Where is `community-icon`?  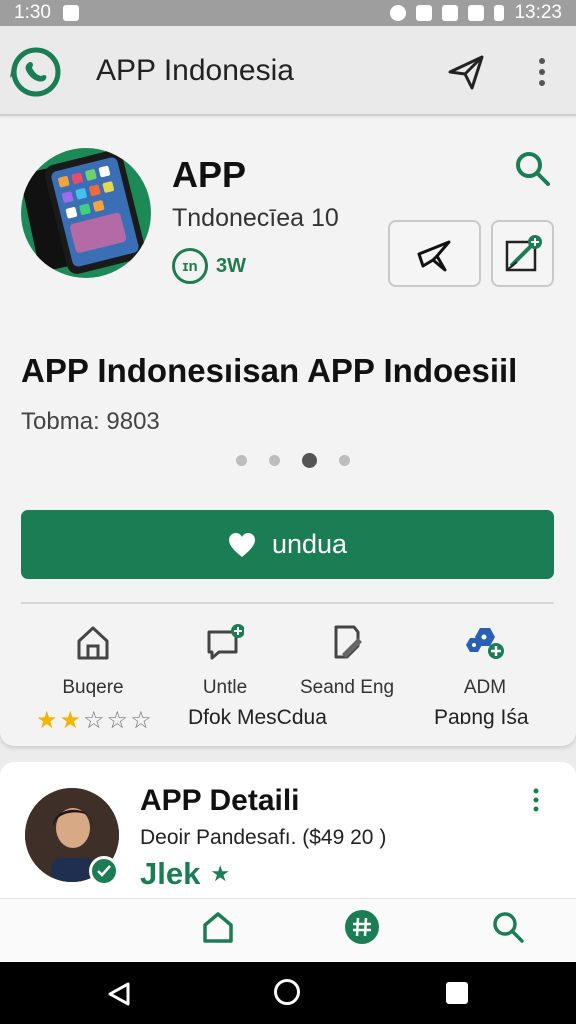
community-icon is located at coordinates (485, 643).